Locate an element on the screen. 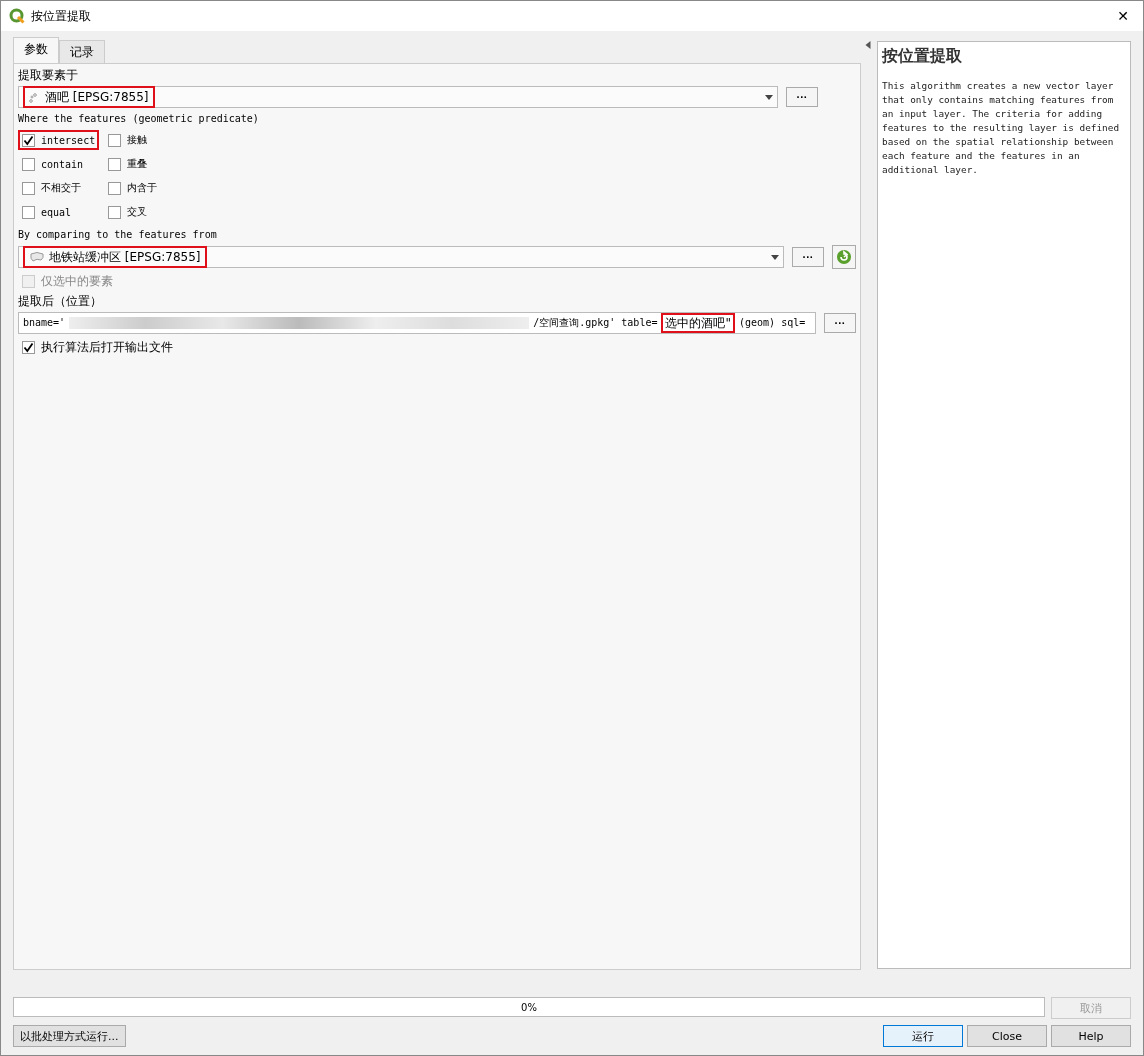 The height and width of the screenshot is (1056, 1144). layer-name: 地铁站缓冲区 [EPSG:7855] is located at coordinates (125, 257).